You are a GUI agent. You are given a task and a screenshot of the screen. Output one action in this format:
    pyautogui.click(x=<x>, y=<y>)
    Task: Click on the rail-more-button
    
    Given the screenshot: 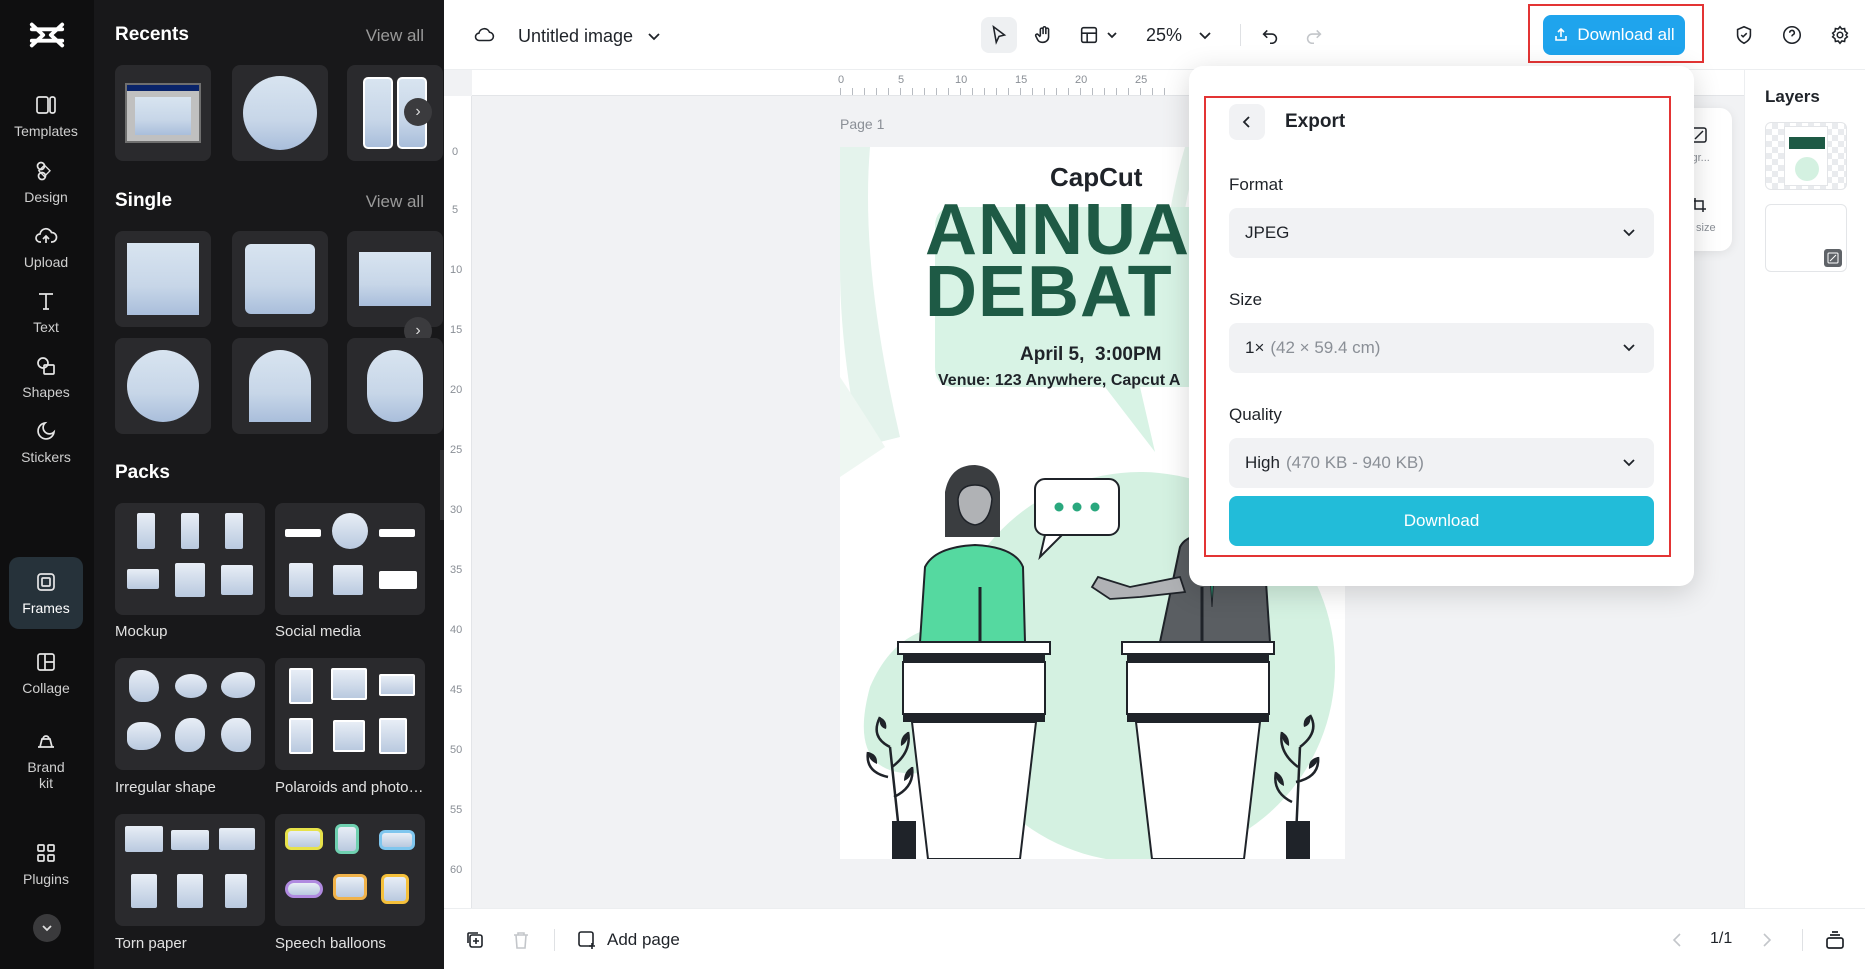 What is the action you would take?
    pyautogui.click(x=47, y=928)
    